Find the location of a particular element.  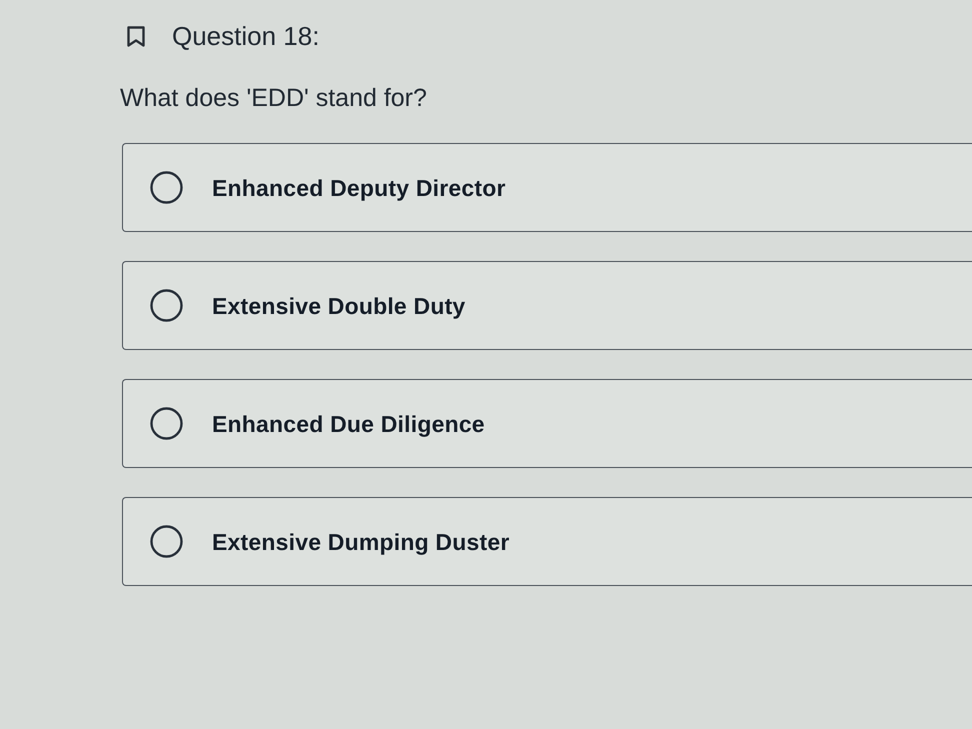

answer-option: Enhanced Due Diligence is located at coordinates (547, 423).